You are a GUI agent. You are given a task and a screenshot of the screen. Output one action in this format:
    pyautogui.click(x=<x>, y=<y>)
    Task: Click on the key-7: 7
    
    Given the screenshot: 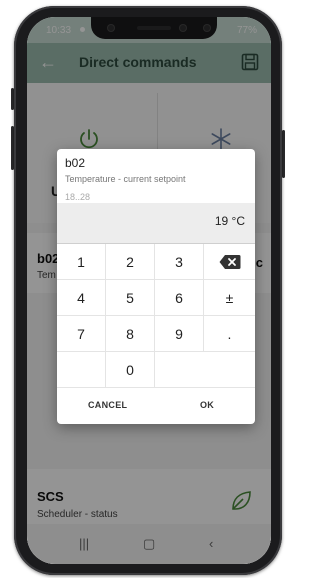 What is the action you would take?
    pyautogui.click(x=81, y=334)
    